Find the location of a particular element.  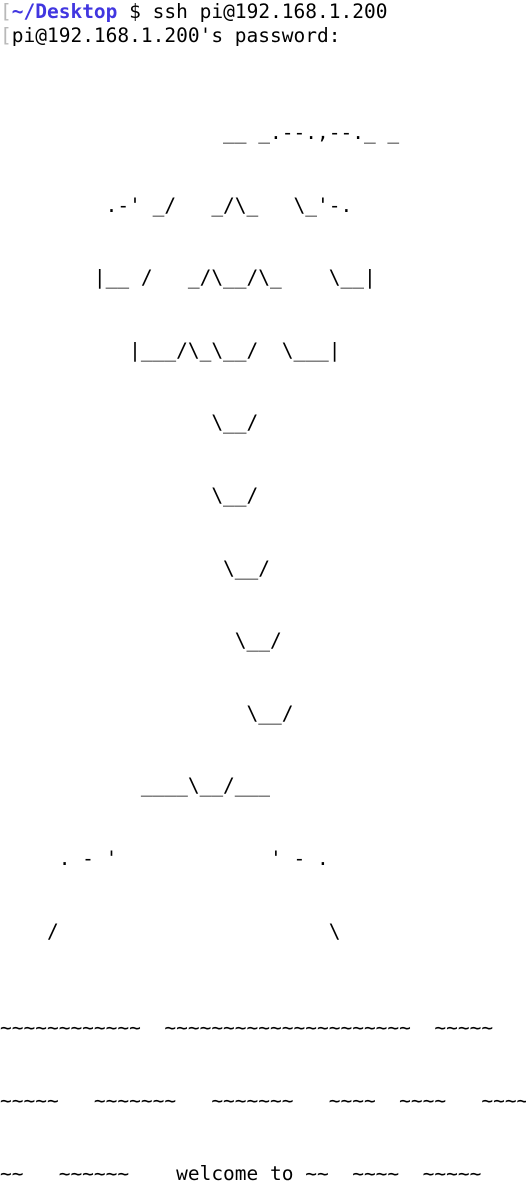

prompt-symbol: $ is located at coordinates (135, 11).